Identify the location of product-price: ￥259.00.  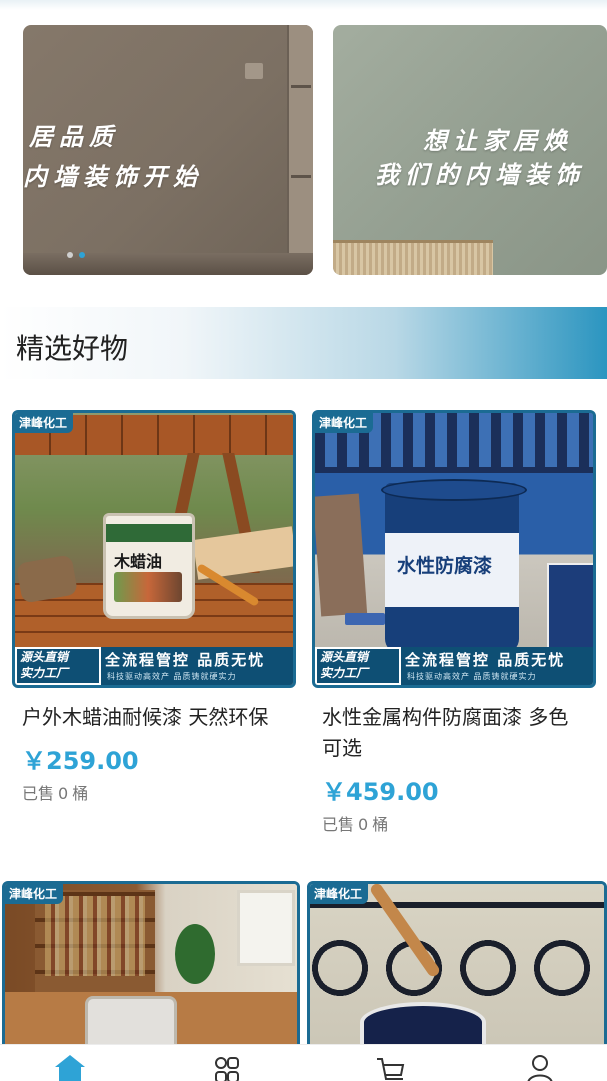
(80, 761).